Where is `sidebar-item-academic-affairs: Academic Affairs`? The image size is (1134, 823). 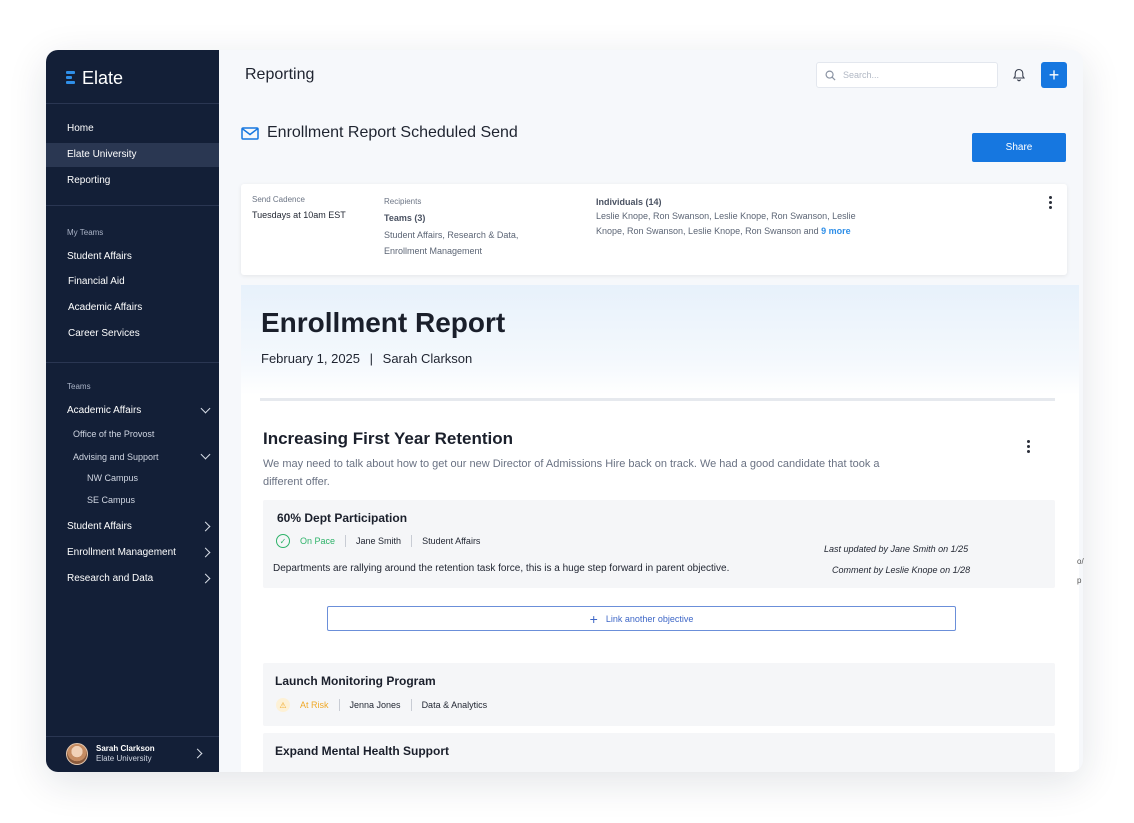
sidebar-item-academic-affairs: Academic Affairs is located at coordinates (132, 308).